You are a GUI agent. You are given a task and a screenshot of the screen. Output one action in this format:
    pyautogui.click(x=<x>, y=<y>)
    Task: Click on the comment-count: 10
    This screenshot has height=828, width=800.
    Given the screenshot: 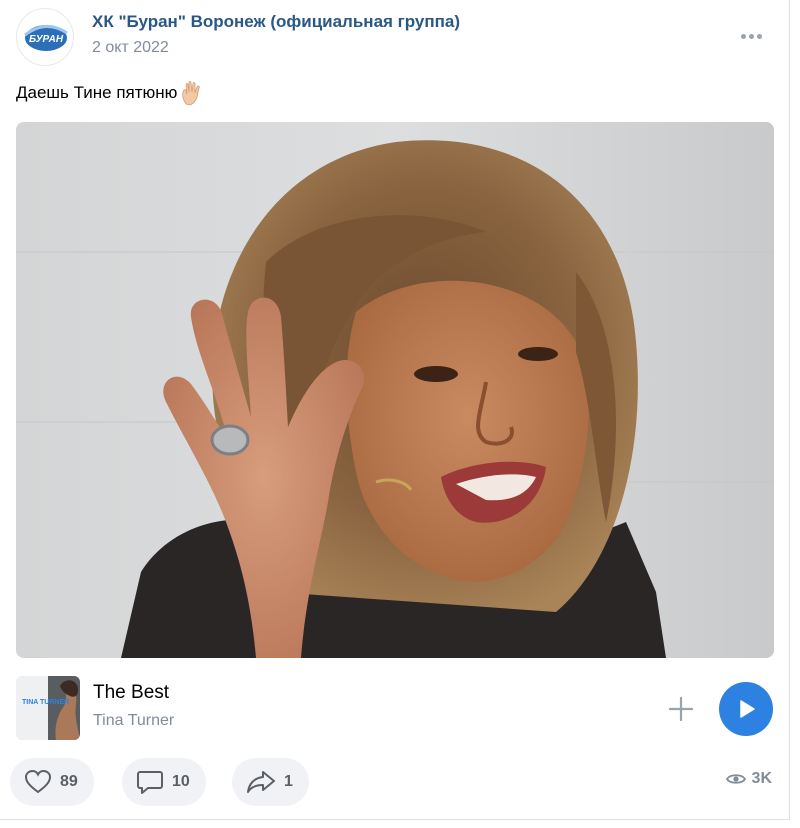 What is the action you would take?
    pyautogui.click(x=181, y=781)
    